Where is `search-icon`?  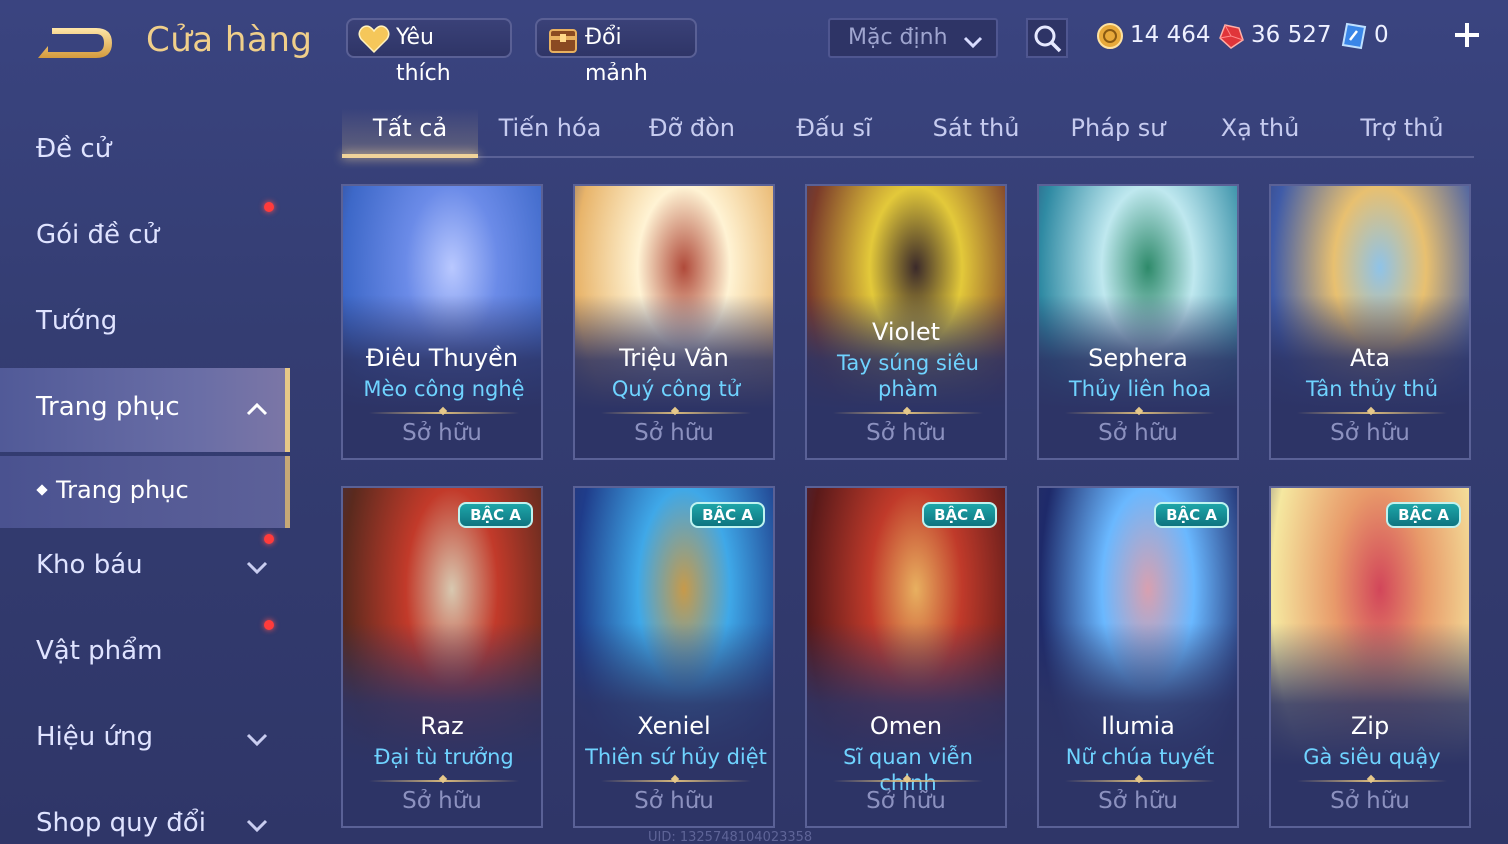 search-icon is located at coordinates (1048, 39).